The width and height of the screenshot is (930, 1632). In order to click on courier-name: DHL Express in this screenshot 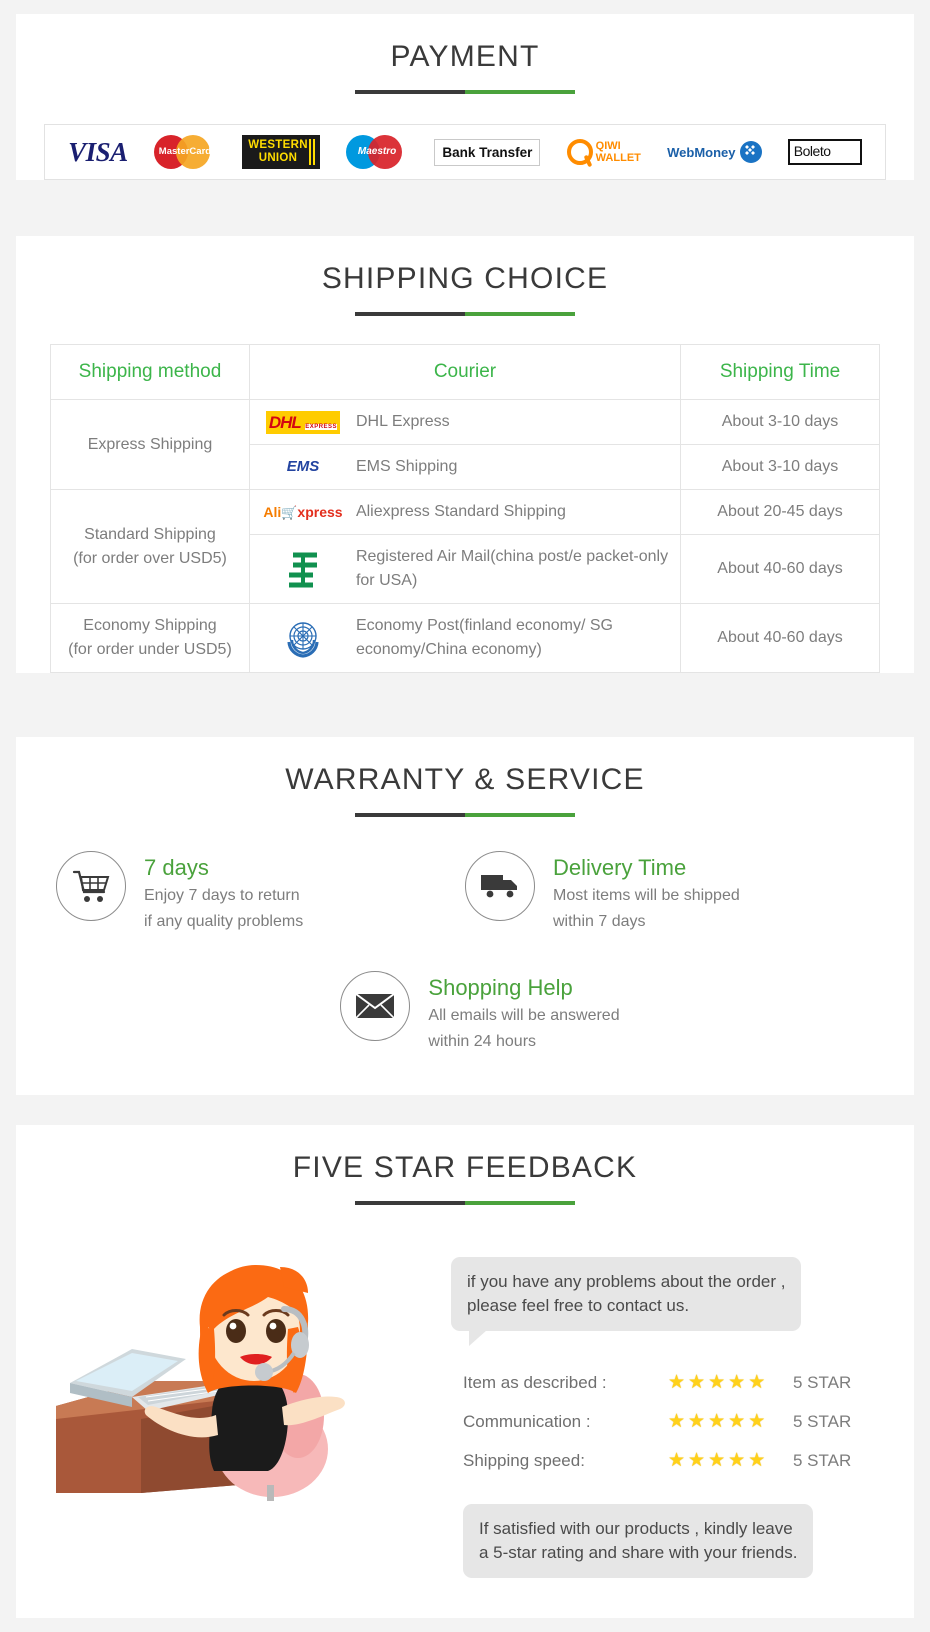, I will do `click(402, 421)`.